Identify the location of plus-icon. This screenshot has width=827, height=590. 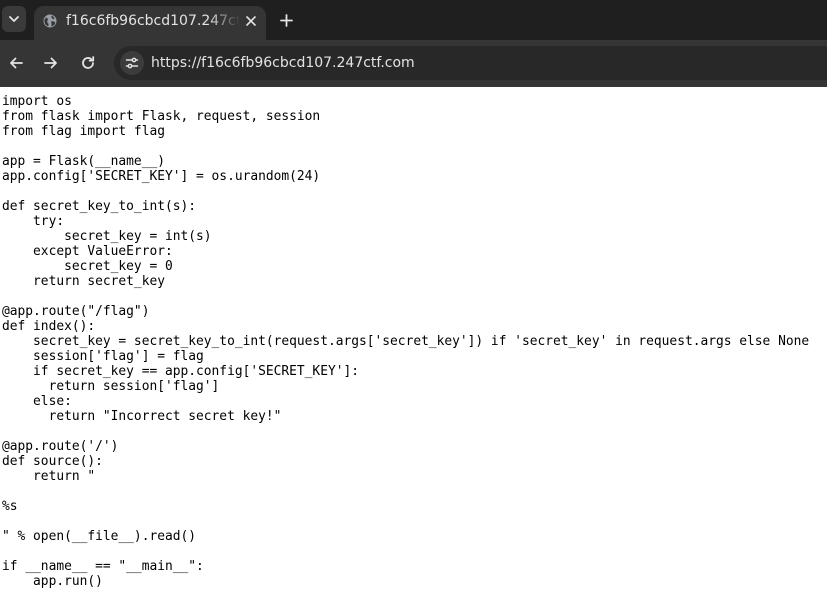
(286, 20).